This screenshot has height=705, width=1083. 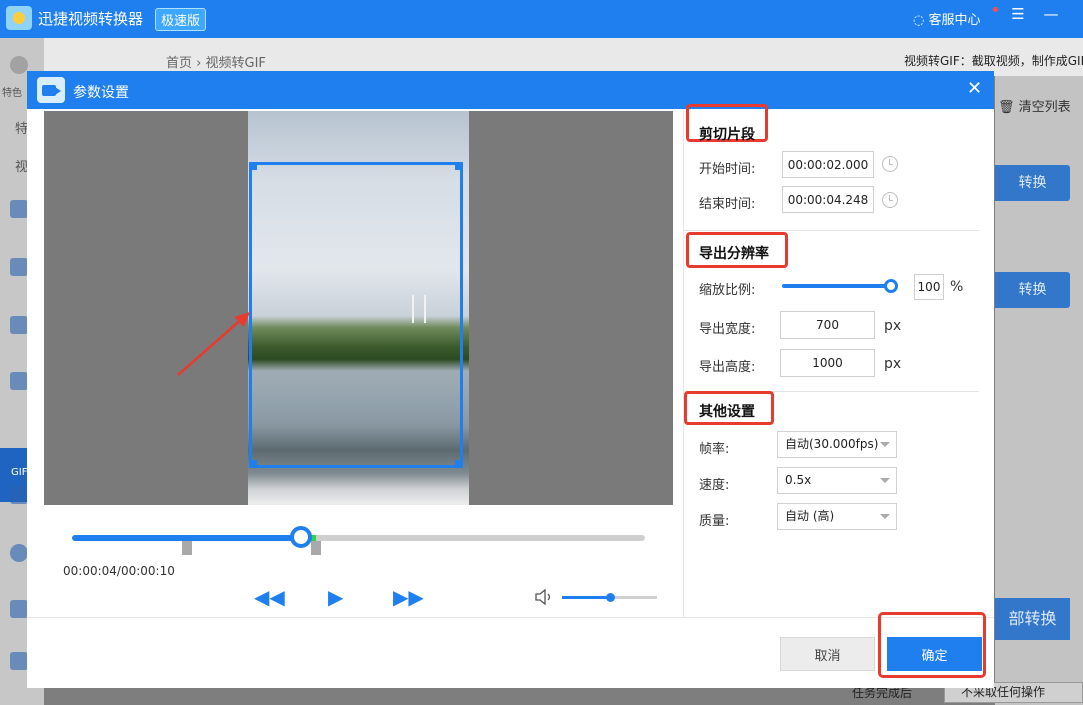 What do you see at coordinates (727, 204) in the screenshot?
I see `end-time-label: 结束时间:` at bounding box center [727, 204].